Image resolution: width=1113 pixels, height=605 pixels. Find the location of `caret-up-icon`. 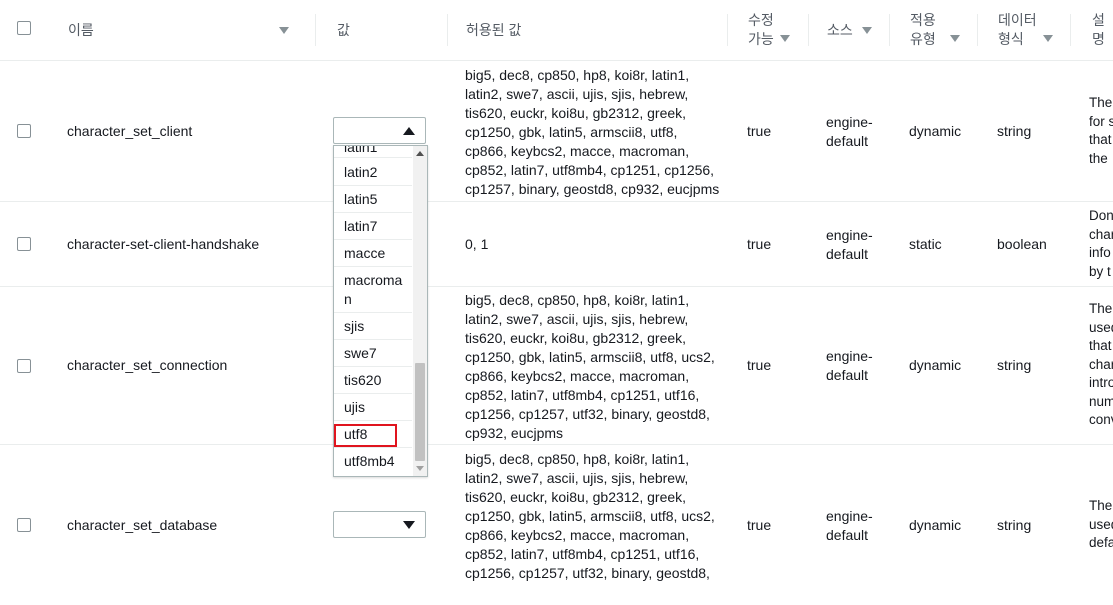

caret-up-icon is located at coordinates (409, 131).